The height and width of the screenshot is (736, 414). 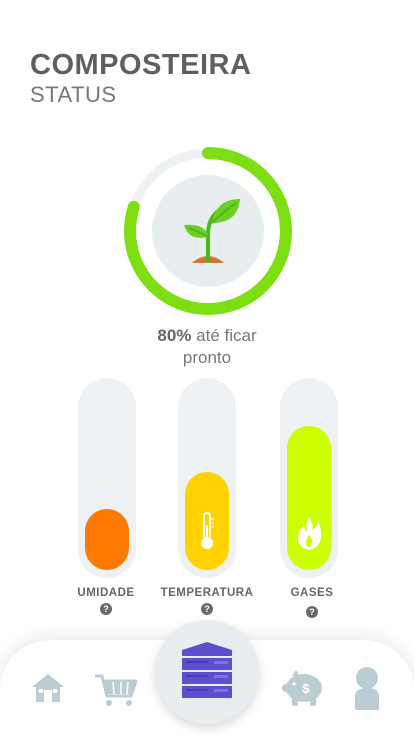 I want to click on gauge-temperatura-label: TEMPERATURA, so click(x=207, y=593).